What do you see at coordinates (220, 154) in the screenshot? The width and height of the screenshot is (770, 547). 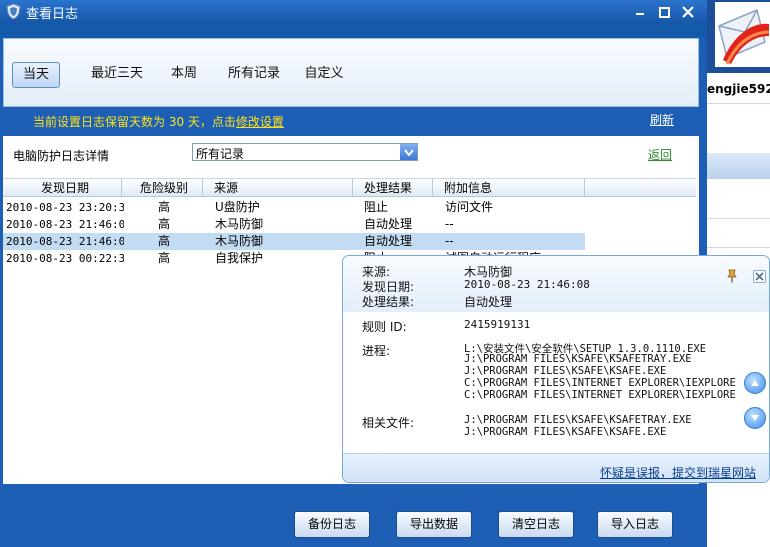 I see `record-filter-value: 所有记录` at bounding box center [220, 154].